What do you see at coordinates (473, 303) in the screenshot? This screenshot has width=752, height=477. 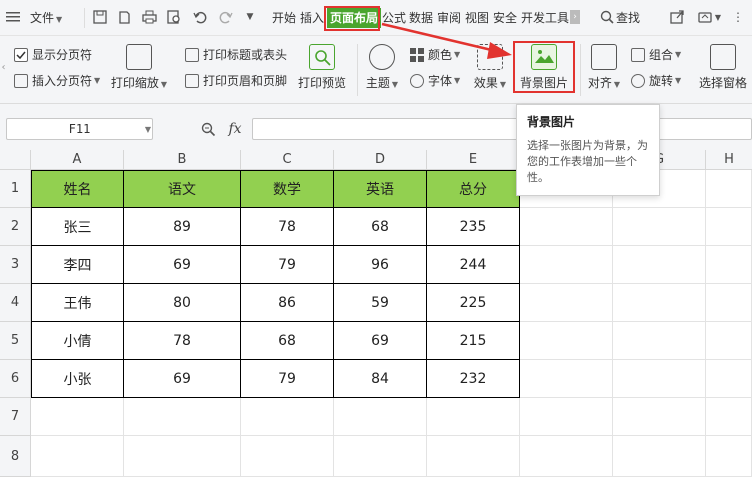 I see `table-cell: 225` at bounding box center [473, 303].